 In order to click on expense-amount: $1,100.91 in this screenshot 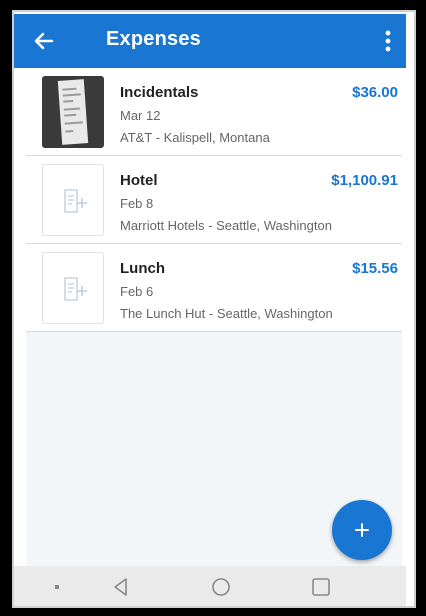, I will do `click(364, 180)`.